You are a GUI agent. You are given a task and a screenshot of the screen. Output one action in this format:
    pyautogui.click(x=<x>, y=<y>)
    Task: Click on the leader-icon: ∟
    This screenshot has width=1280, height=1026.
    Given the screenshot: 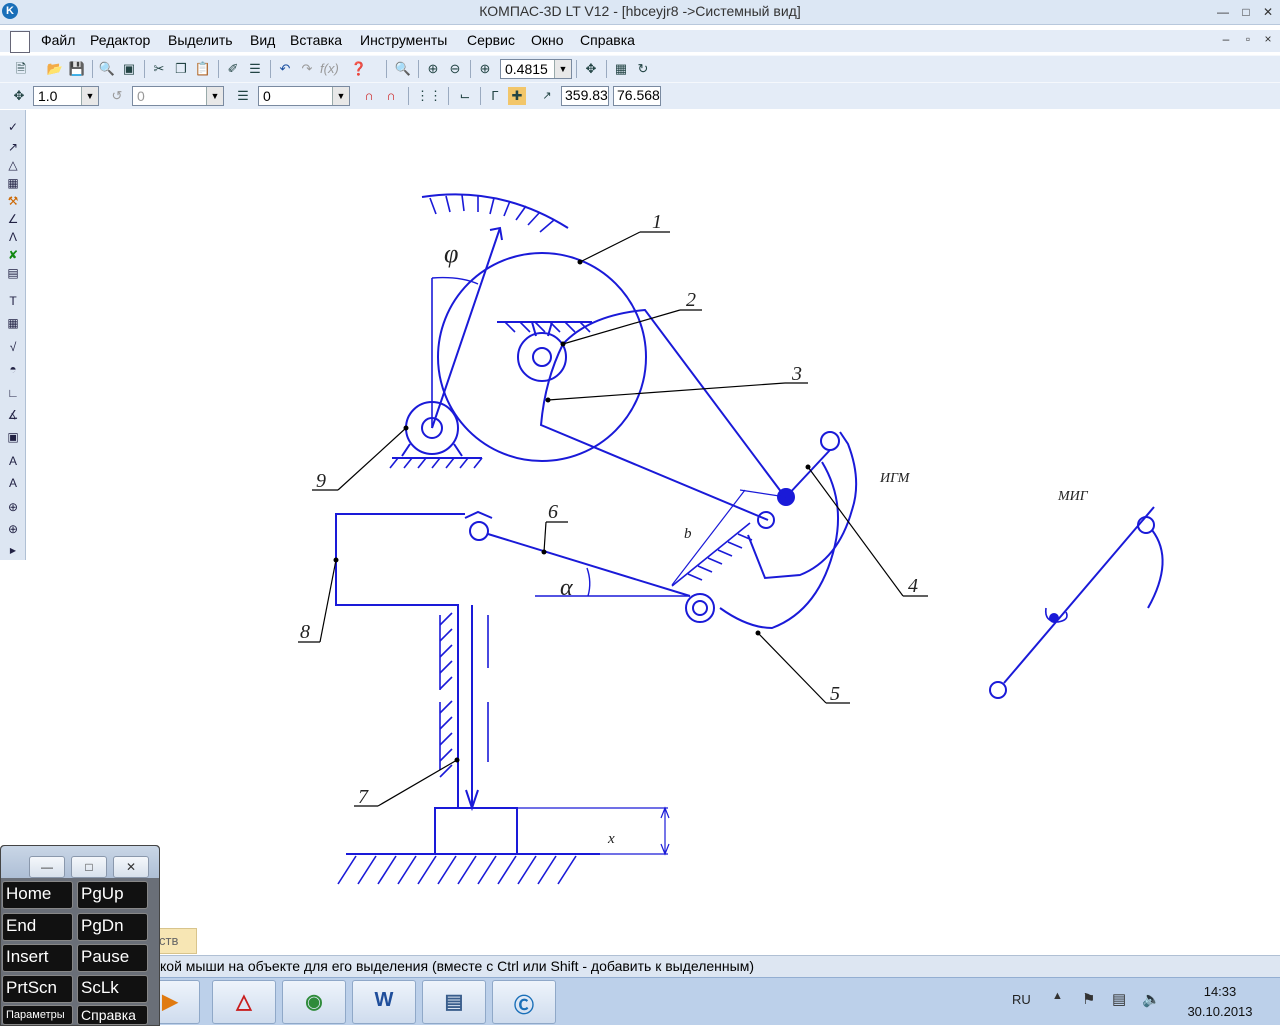 What is the action you would take?
    pyautogui.click(x=13, y=393)
    